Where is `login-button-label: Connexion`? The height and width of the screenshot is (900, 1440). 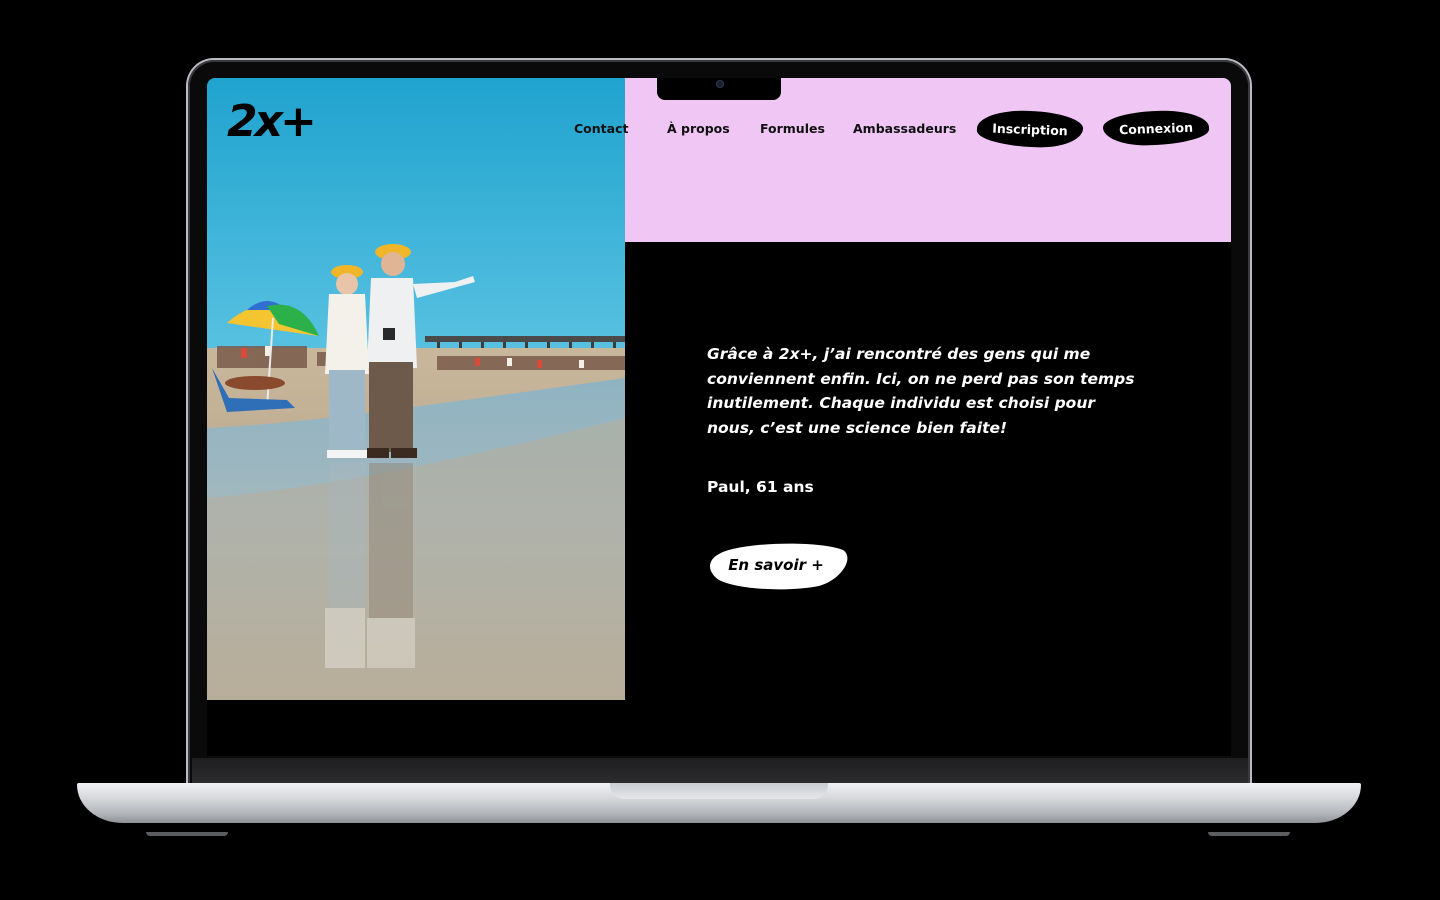 login-button-label: Connexion is located at coordinates (1156, 128).